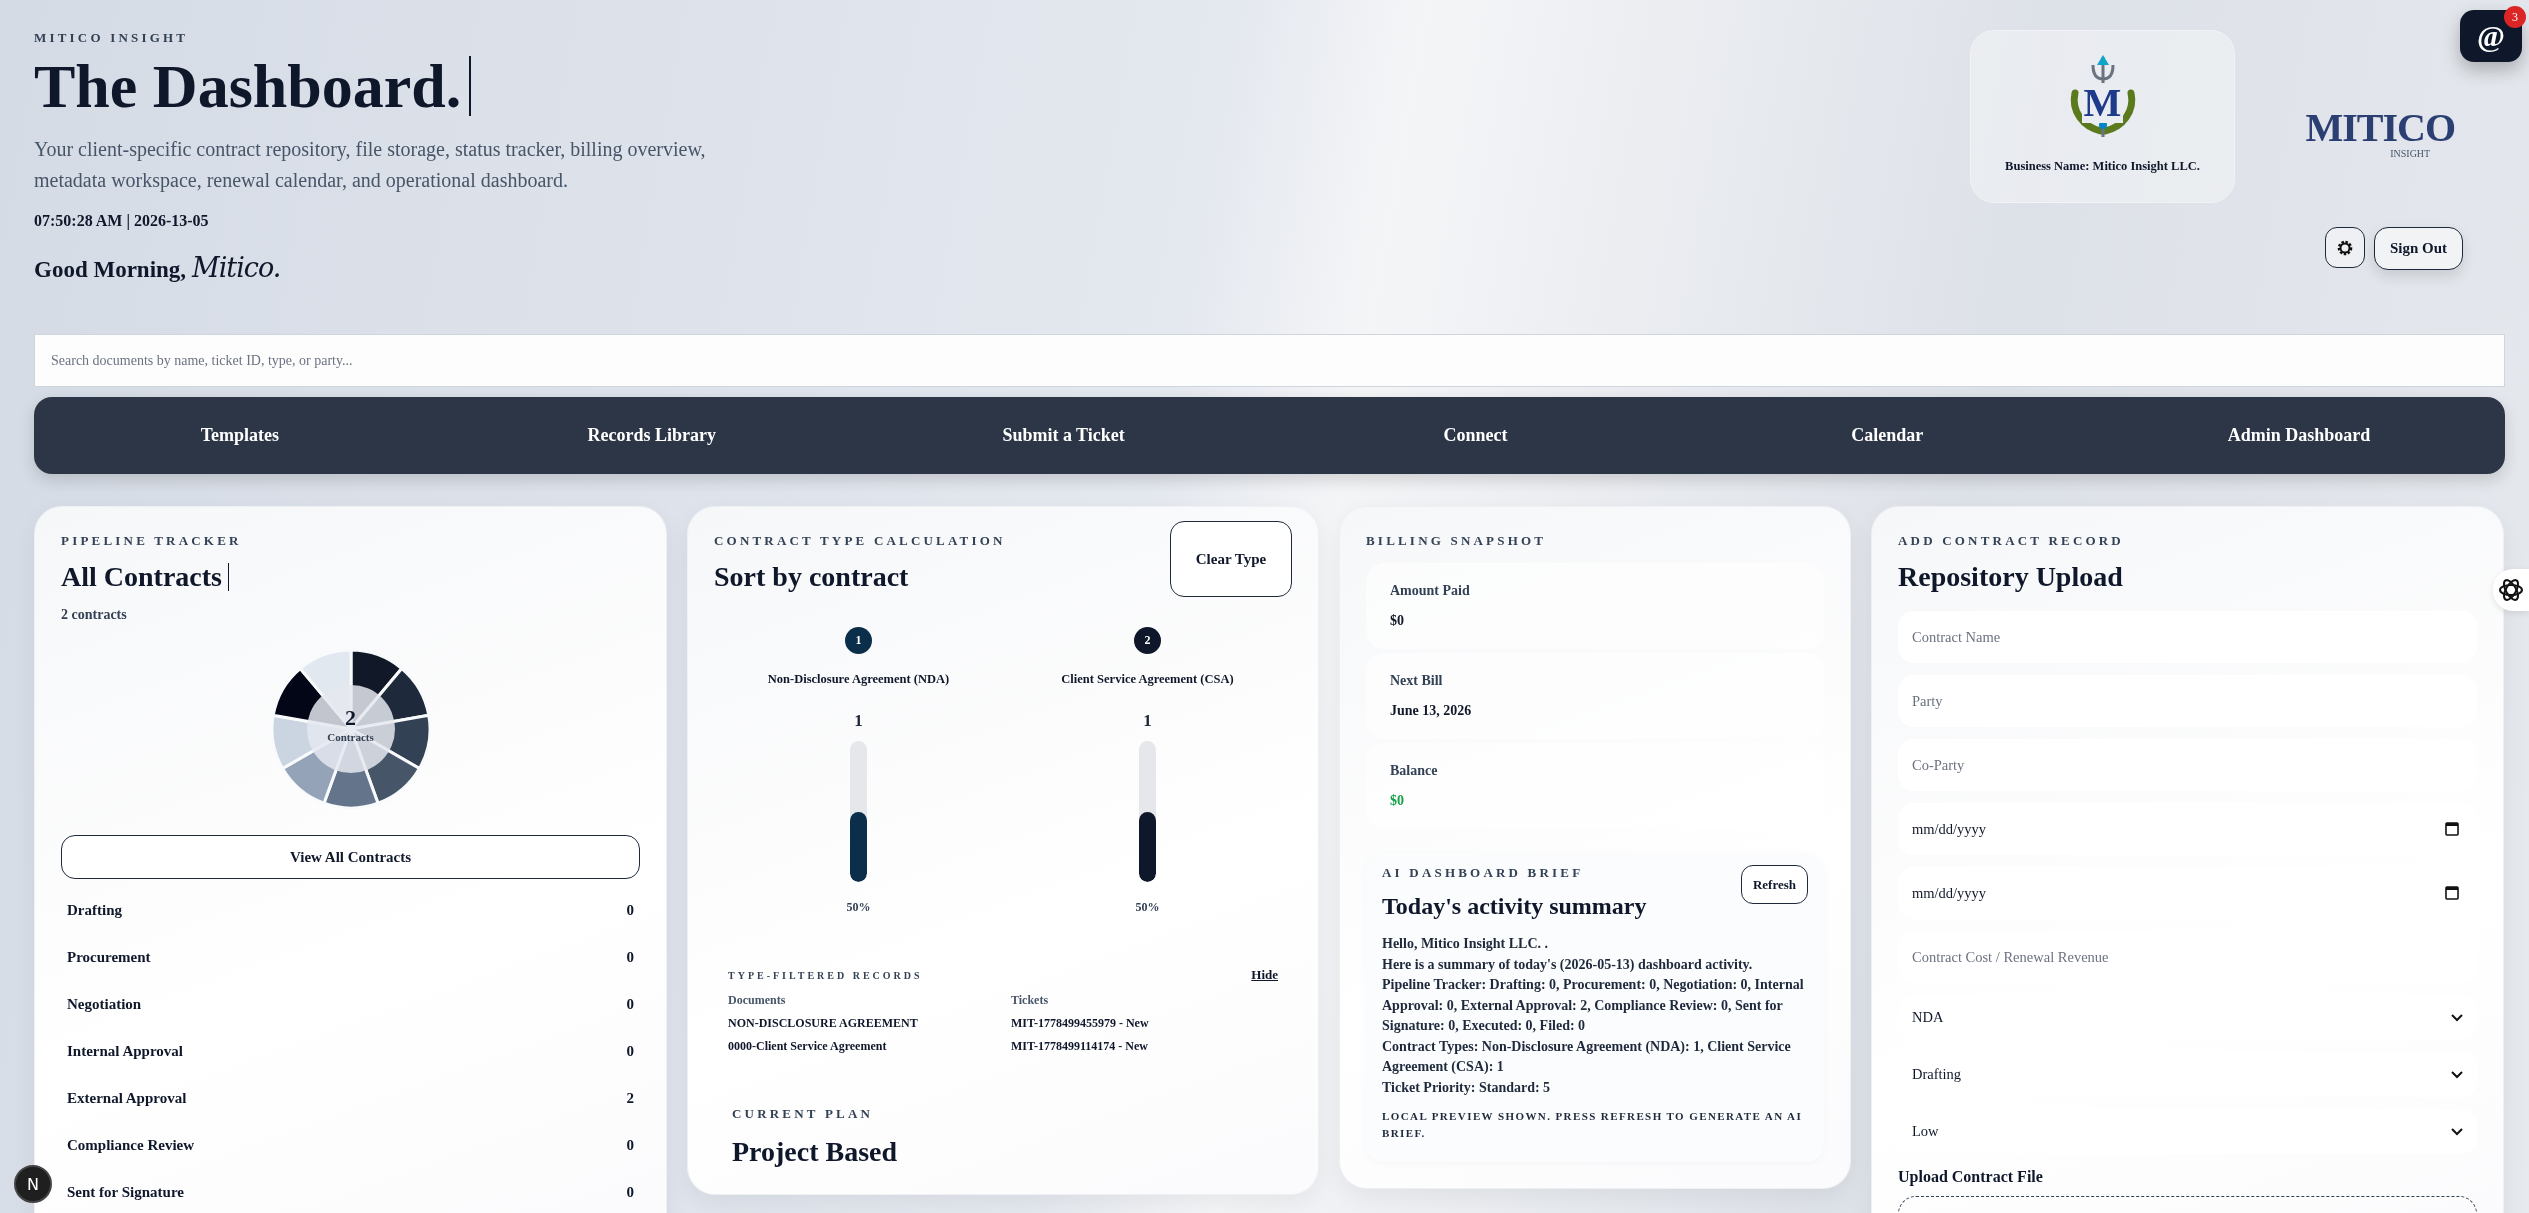 Image resolution: width=2529 pixels, height=1213 pixels. Describe the element at coordinates (858, 640) in the screenshot. I see `rank-badge: 1` at that location.